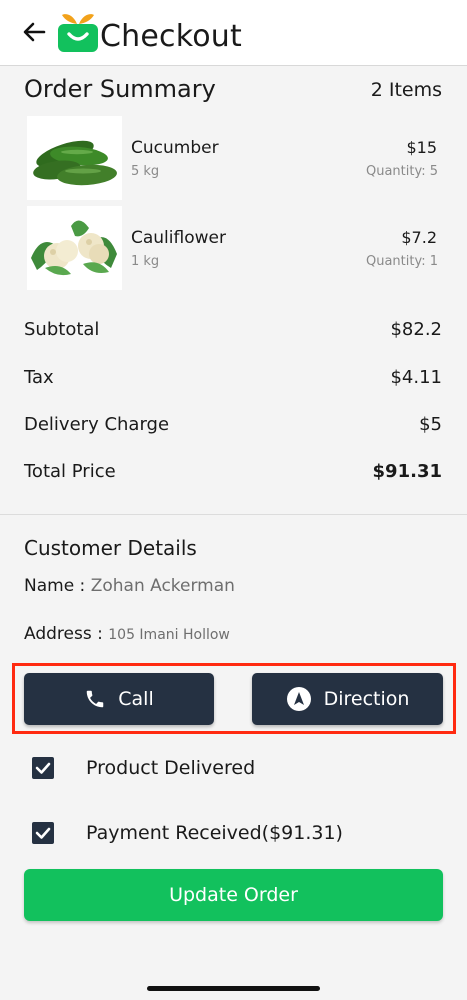 This screenshot has width=467, height=1000. I want to click on product-name: Cucumber, so click(175, 148).